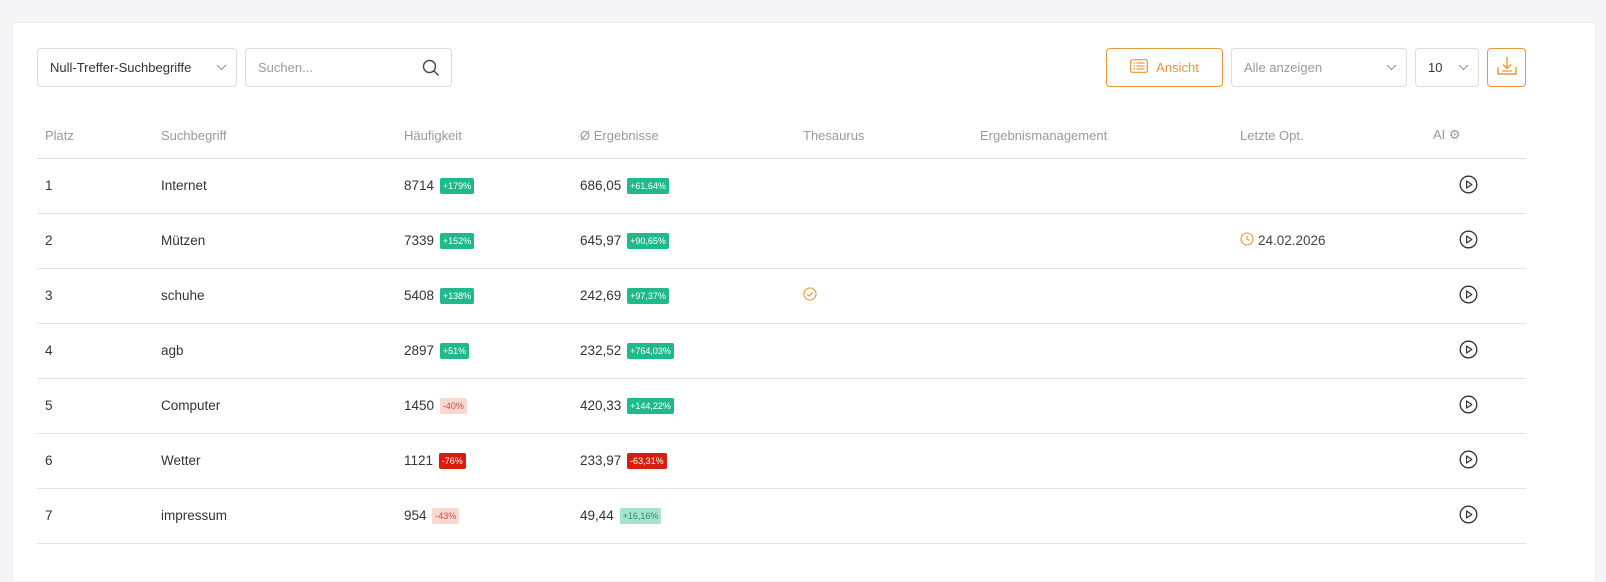 The image size is (1606, 582). Describe the element at coordinates (274, 461) in the screenshot. I see `search-term-cell: Wetter` at that location.